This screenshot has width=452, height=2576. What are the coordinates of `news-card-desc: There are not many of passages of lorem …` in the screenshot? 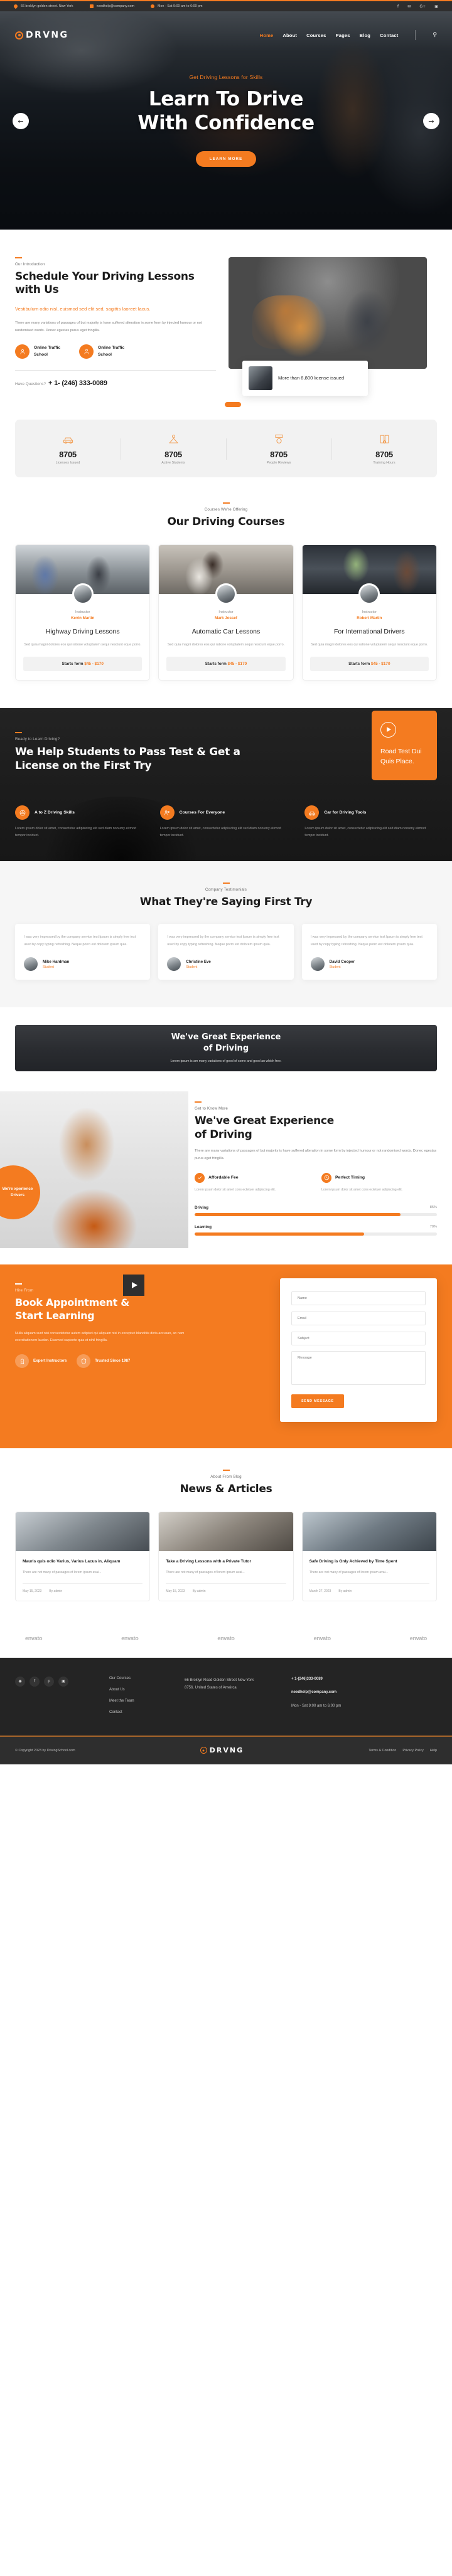 It's located at (62, 1573).